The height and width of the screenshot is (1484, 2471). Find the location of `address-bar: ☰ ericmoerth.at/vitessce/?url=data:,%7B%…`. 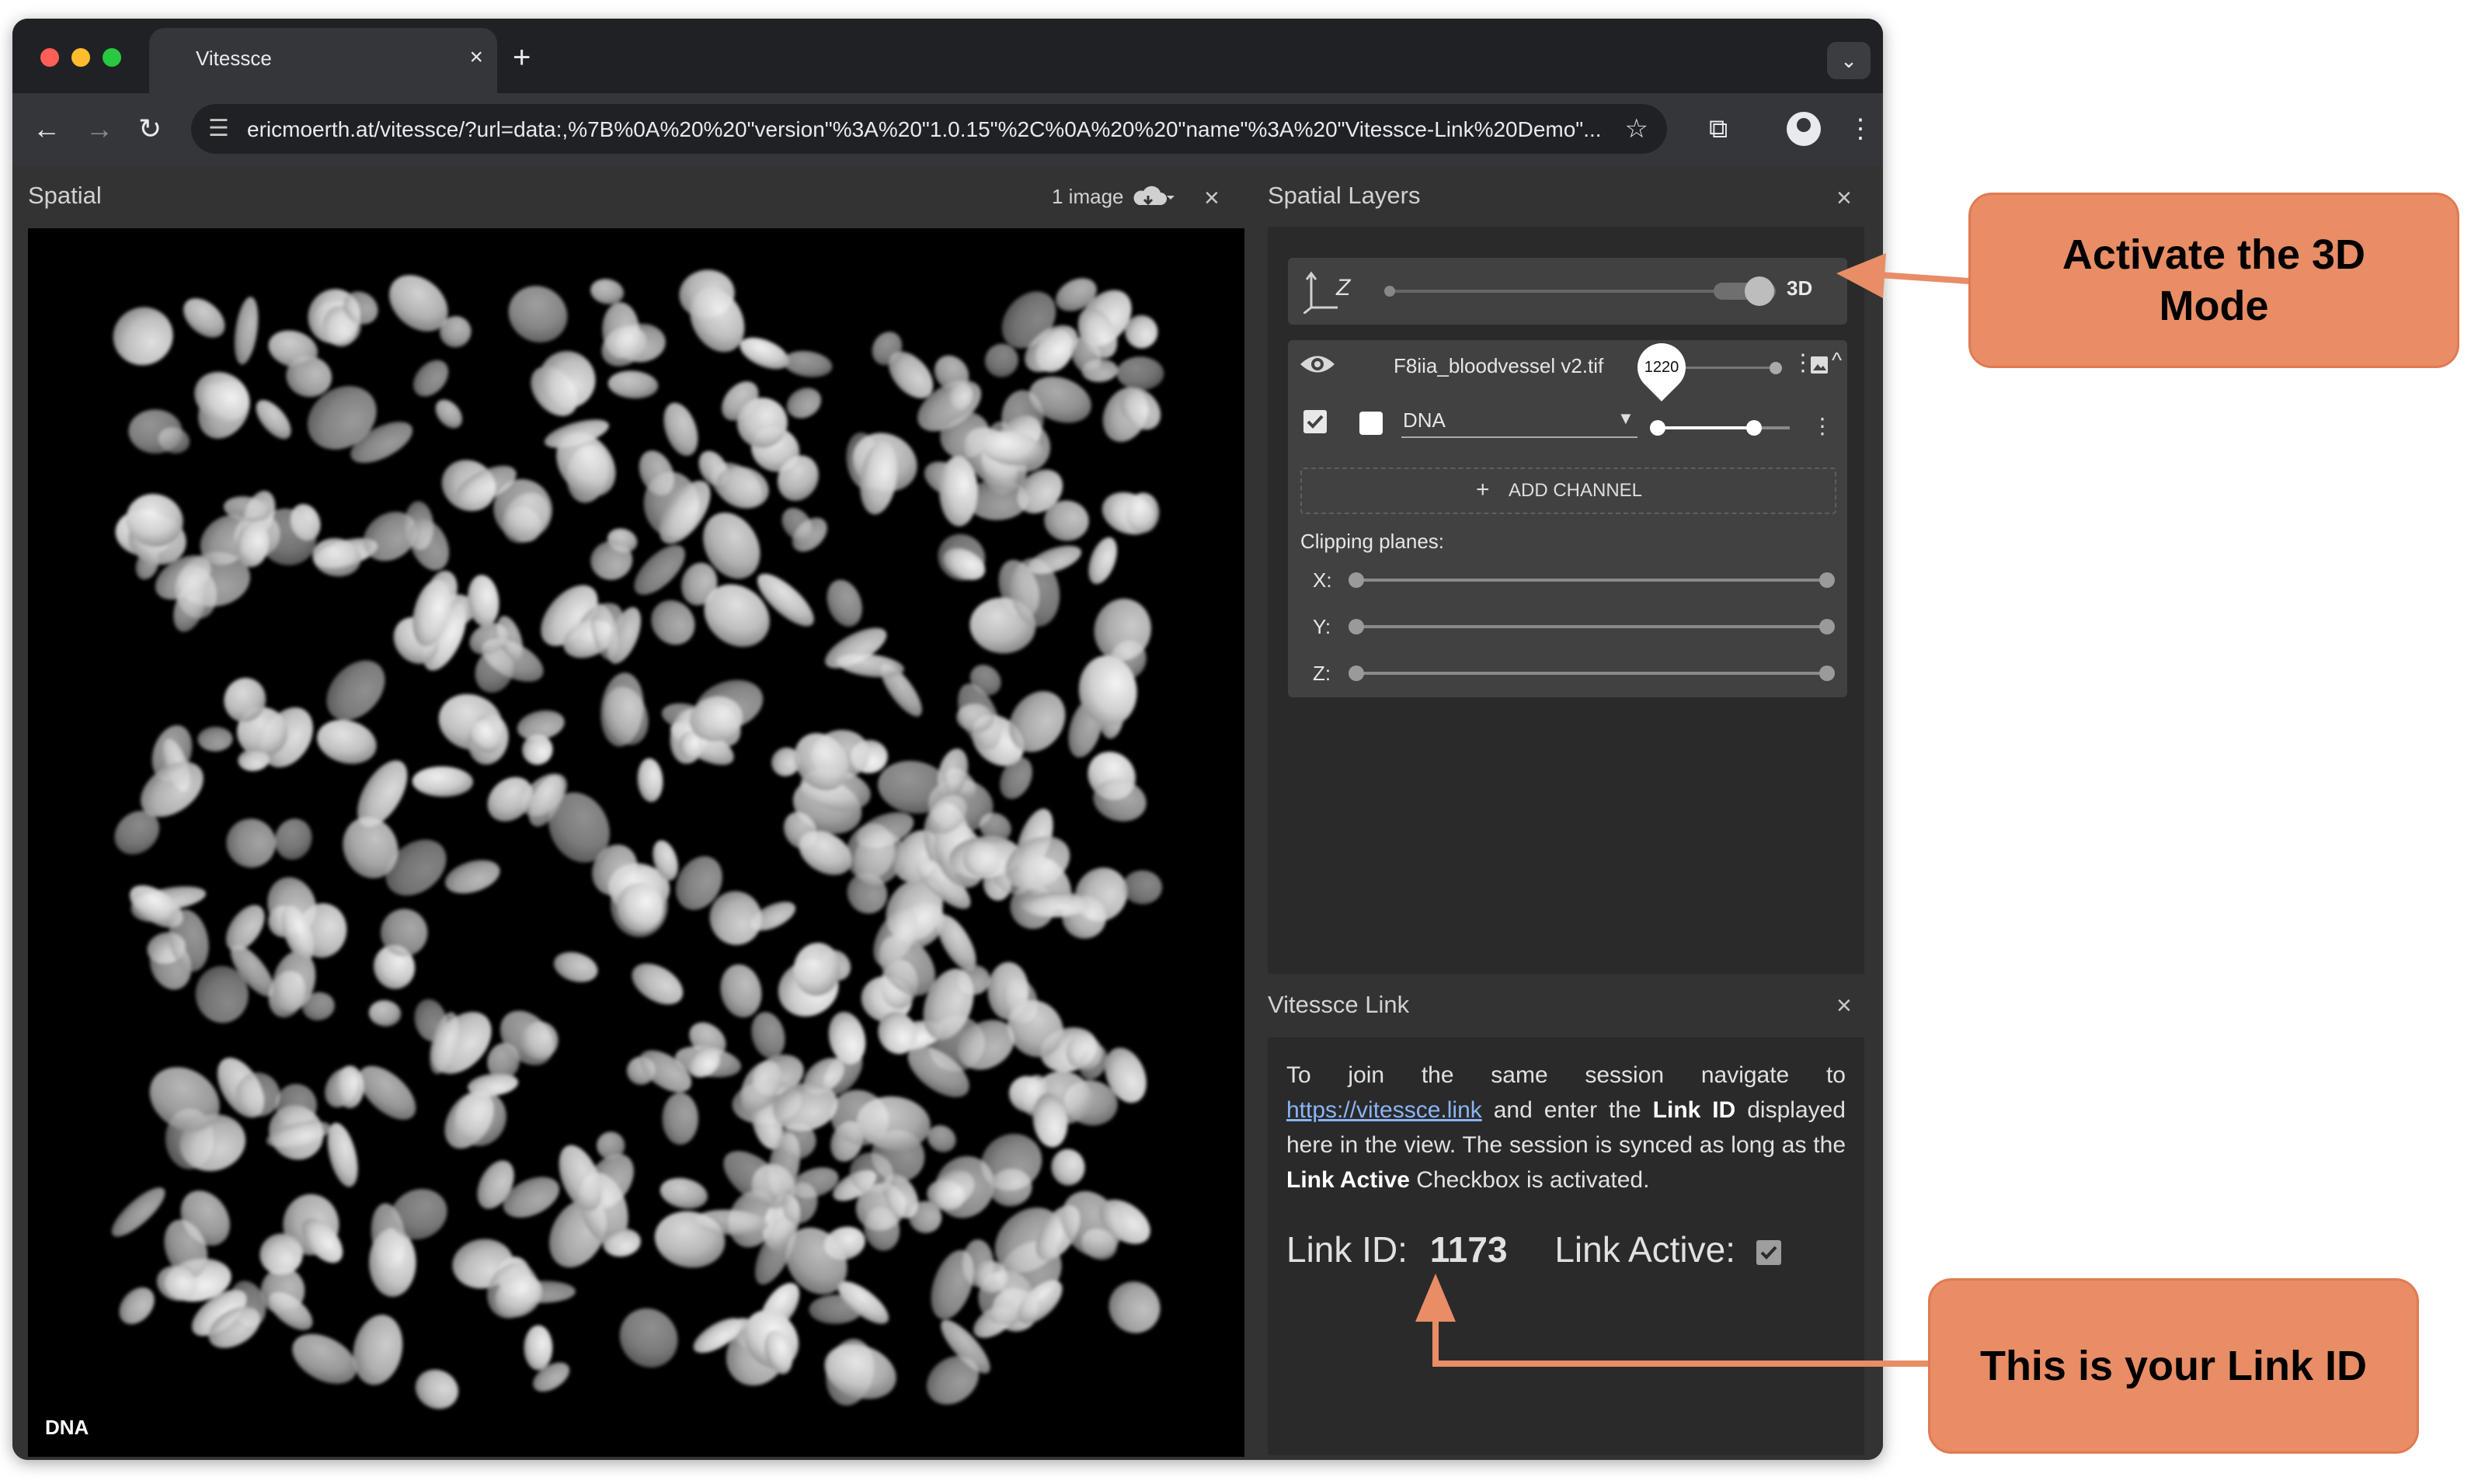

address-bar: ☰ ericmoerth.at/vitessce/?url=data:,%7B%… is located at coordinates (929, 129).